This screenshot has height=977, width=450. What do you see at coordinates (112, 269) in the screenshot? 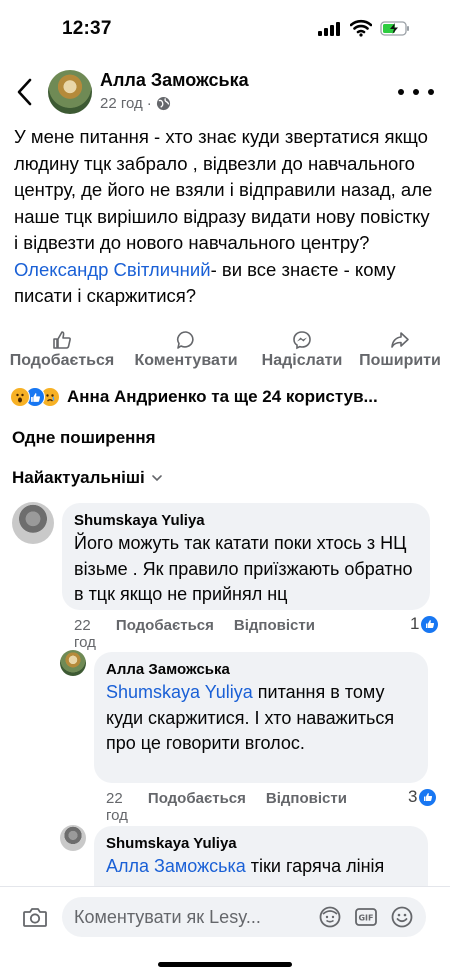
I see `post-mention-link: Олександр Світличний` at bounding box center [112, 269].